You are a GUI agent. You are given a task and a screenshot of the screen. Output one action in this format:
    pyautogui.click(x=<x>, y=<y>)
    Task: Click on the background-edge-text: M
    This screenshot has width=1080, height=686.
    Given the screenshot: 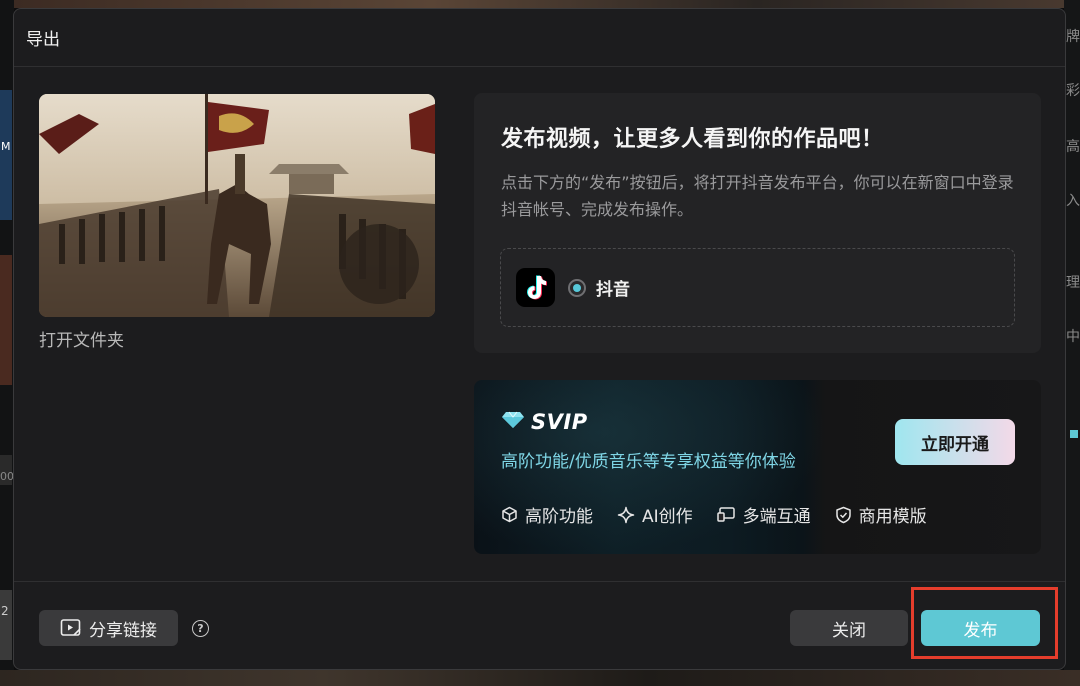 What is the action you would take?
    pyautogui.click(x=6, y=146)
    